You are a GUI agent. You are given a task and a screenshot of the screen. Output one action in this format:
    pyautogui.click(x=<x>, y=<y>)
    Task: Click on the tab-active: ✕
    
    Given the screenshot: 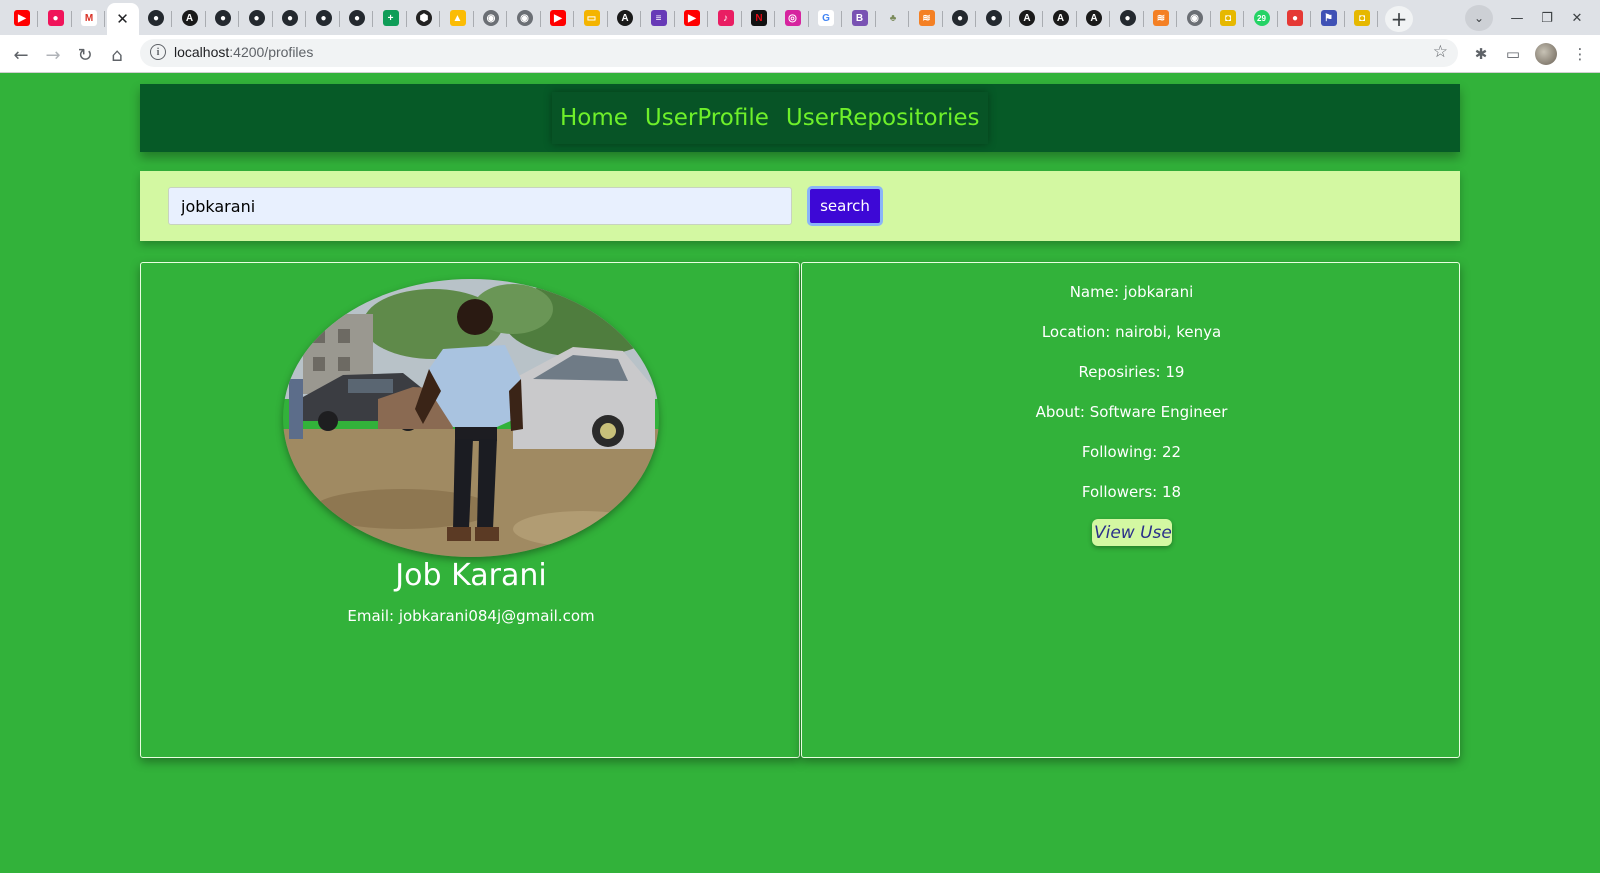 What is the action you would take?
    pyautogui.click(x=122, y=19)
    